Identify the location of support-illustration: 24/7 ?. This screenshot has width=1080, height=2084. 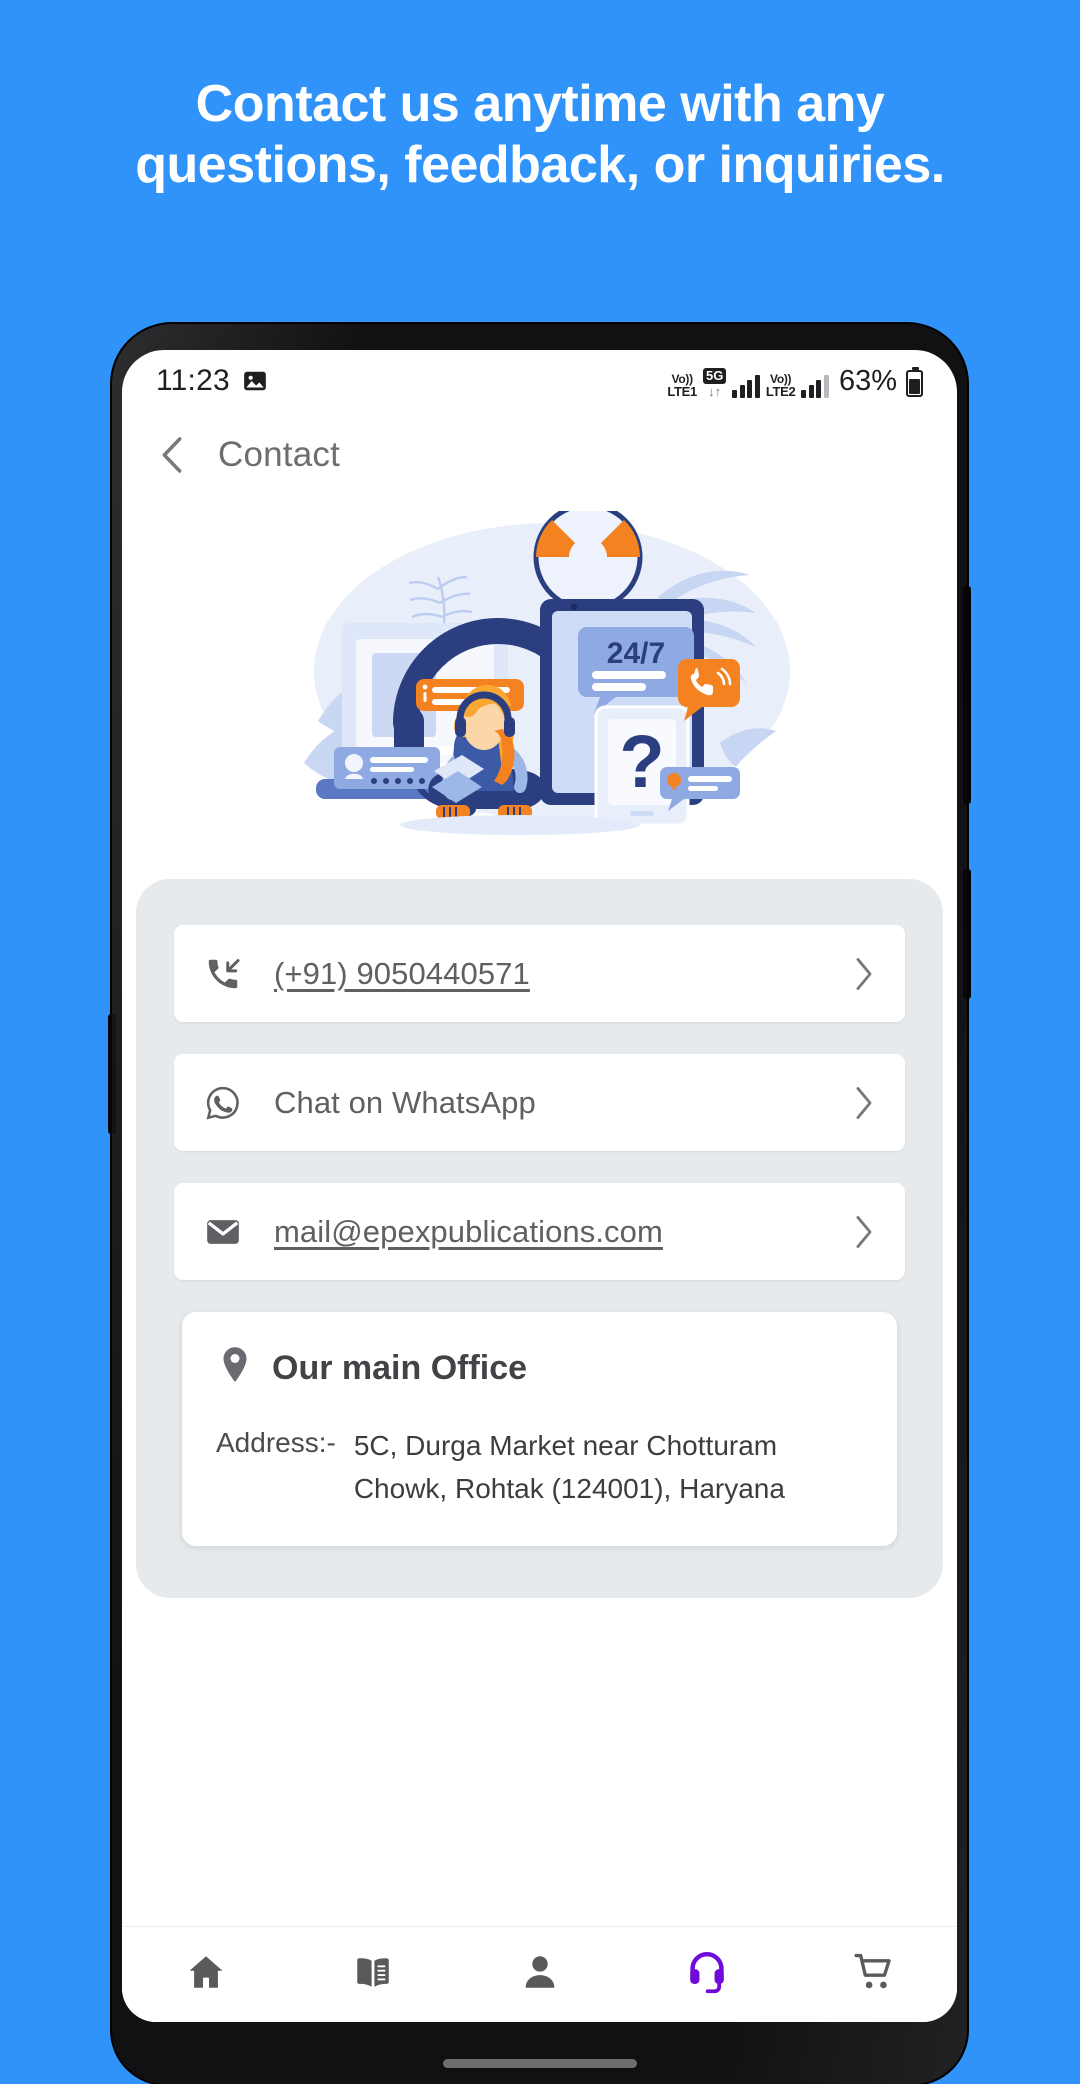
(539, 675).